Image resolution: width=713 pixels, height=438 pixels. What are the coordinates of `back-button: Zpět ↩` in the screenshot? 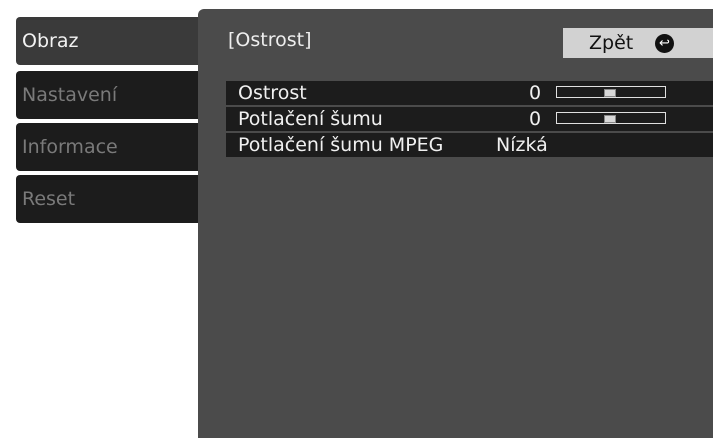 It's located at (638, 43).